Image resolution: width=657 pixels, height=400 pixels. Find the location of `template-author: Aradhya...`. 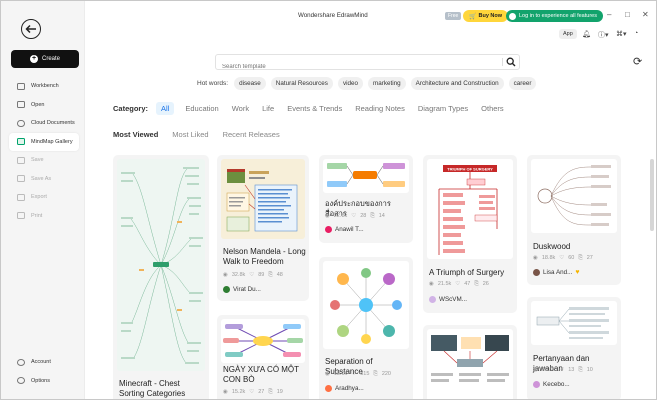

template-author: Aradhya... is located at coordinates (344, 388).